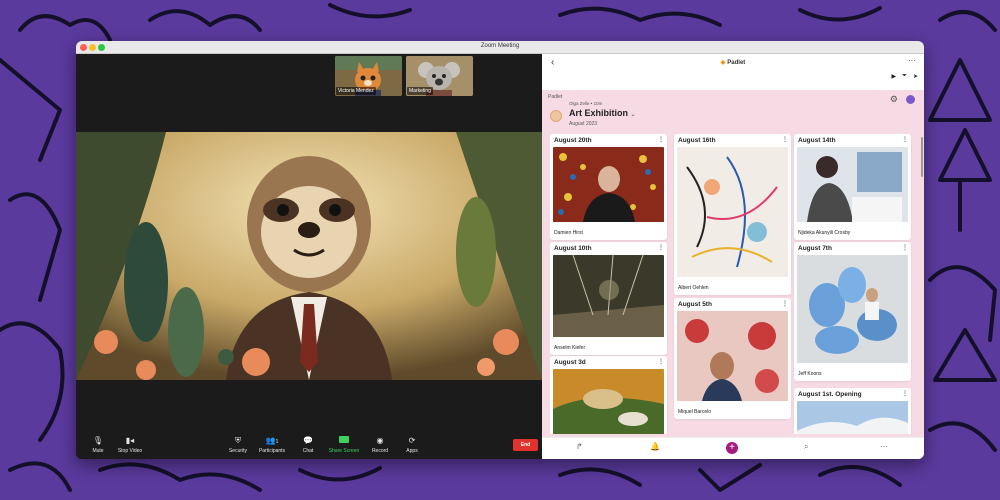 This screenshot has height=500, width=1000. I want to click on post-title: August 16th, so click(697, 140).